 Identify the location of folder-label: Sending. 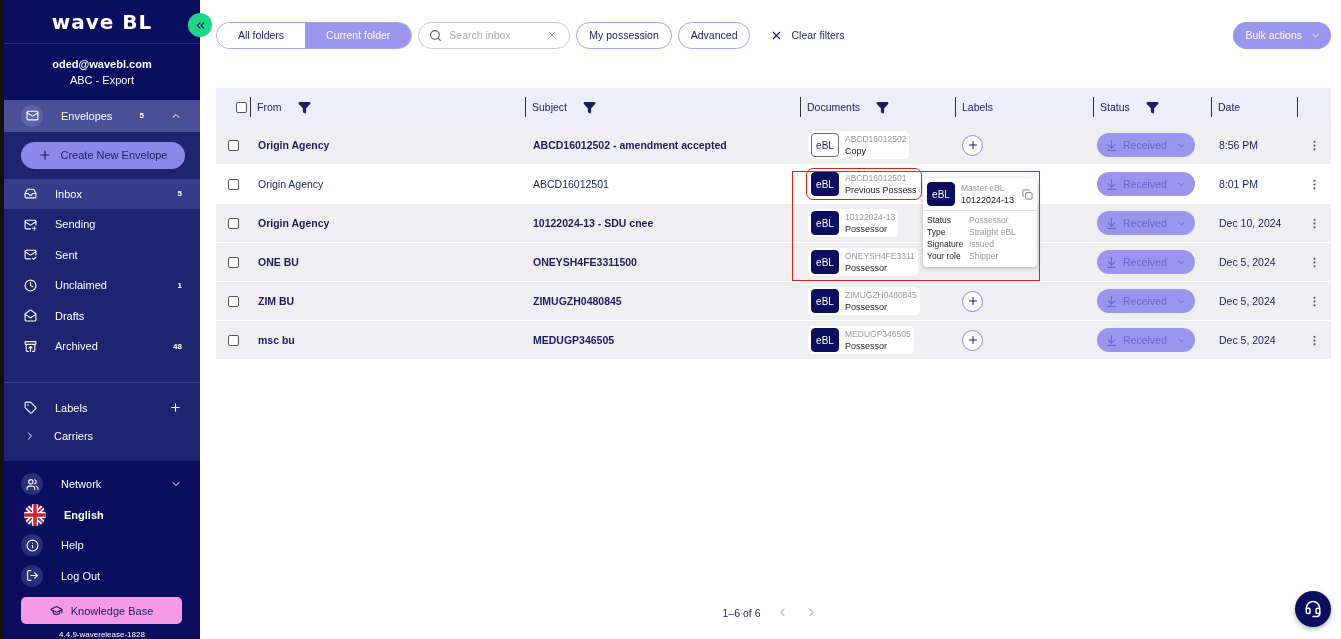
(76, 224).